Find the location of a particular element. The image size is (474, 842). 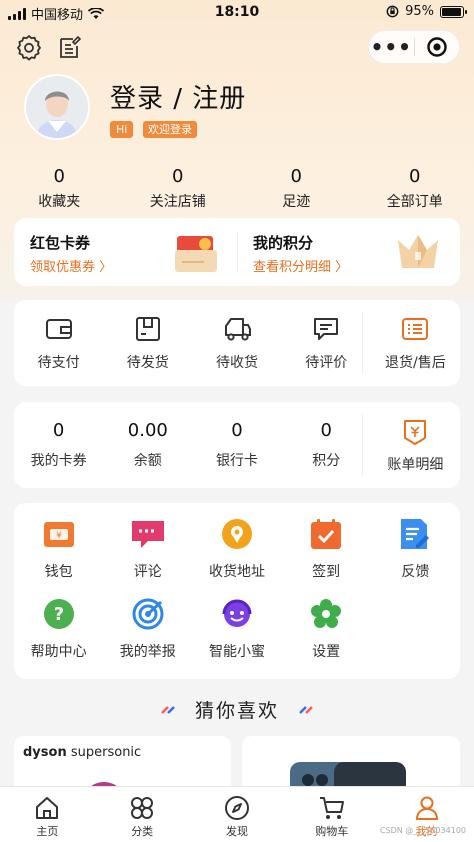

asset-bill-details: 账单明细 is located at coordinates (415, 445).